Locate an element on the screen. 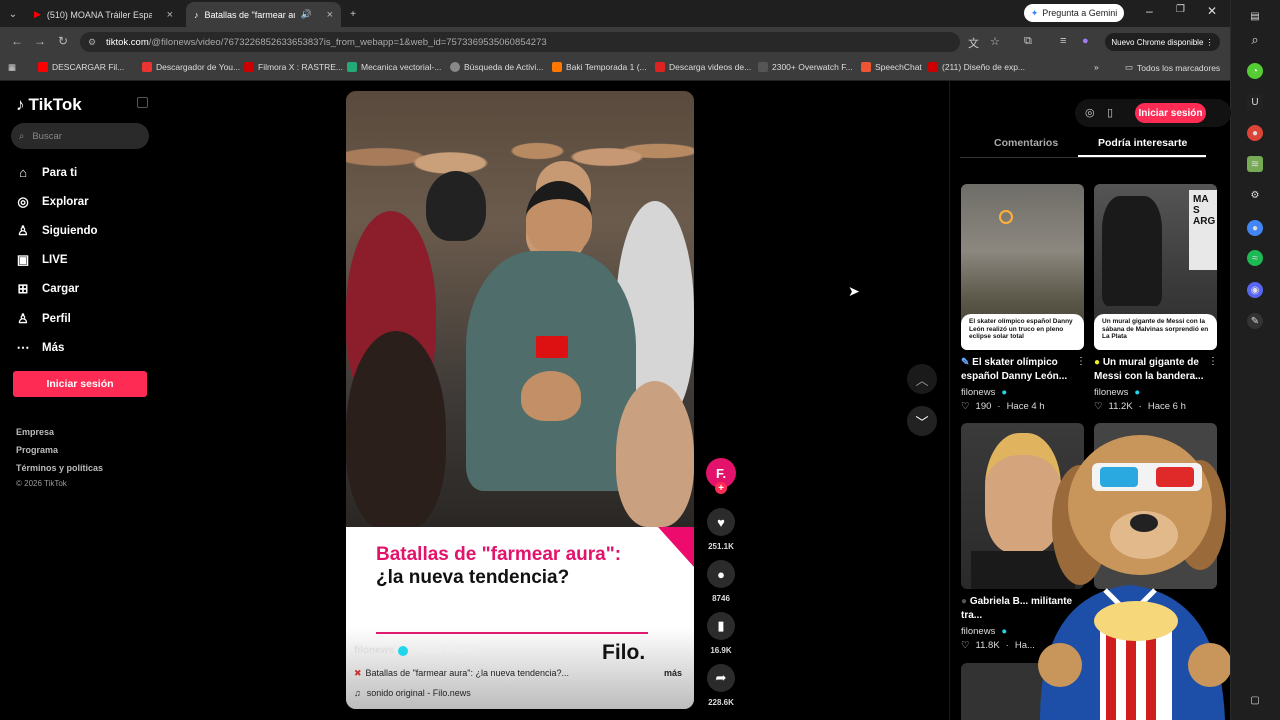 The width and height of the screenshot is (1280, 720). like-button: ♥ 251.1K is located at coordinates (721, 529).